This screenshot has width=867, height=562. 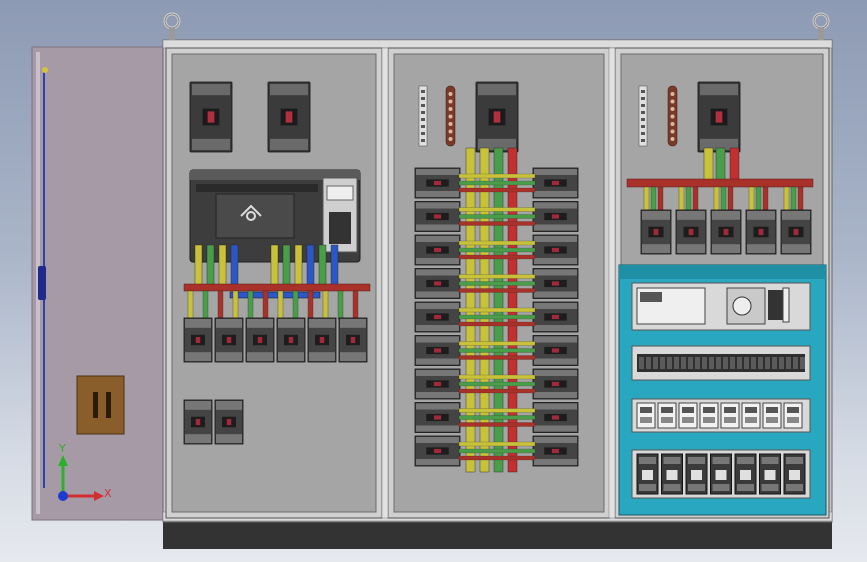 What do you see at coordinates (62, 448) in the screenshot?
I see `axis-y-label: Y` at bounding box center [62, 448].